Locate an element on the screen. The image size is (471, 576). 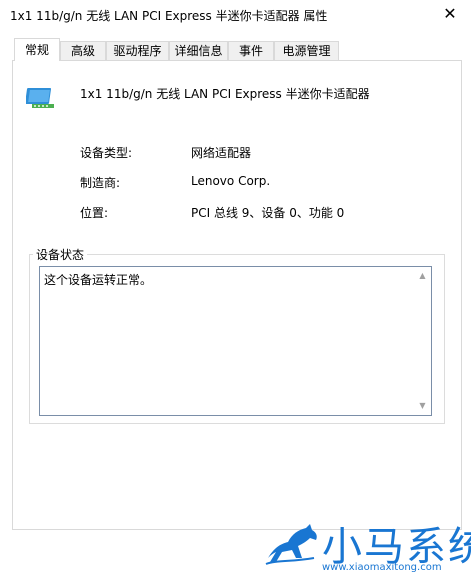
manufacturer-value: Lenovo Corp. is located at coordinates (231, 181).